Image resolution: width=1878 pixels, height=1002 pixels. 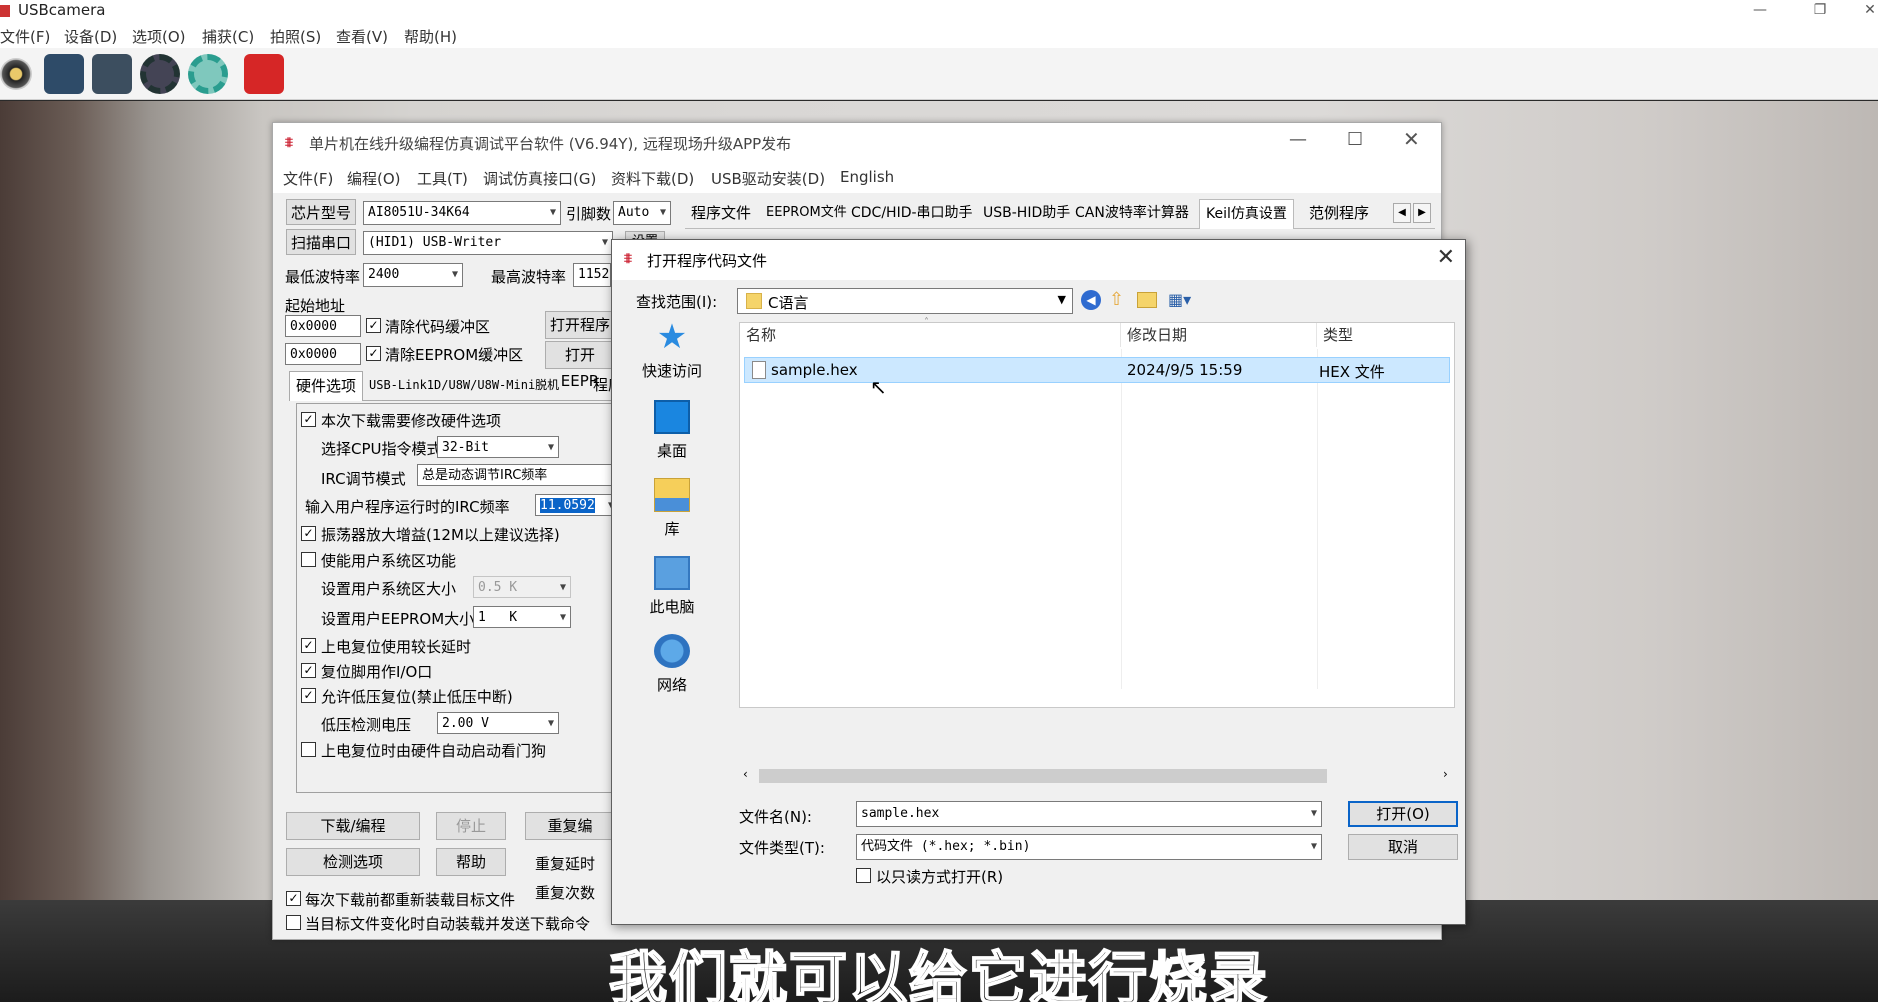 I want to click on filename-input: sample.hex ▼, so click(x=1089, y=814).